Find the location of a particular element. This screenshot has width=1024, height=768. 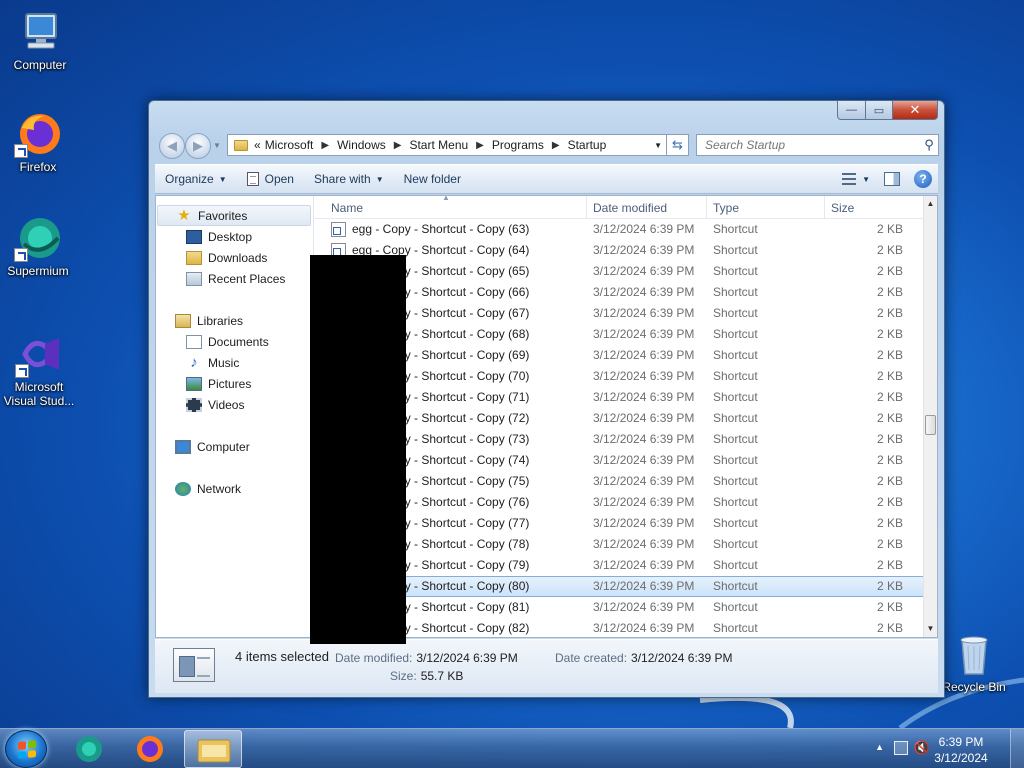

scroll-up-icon: ▲ is located at coordinates (930, 204).